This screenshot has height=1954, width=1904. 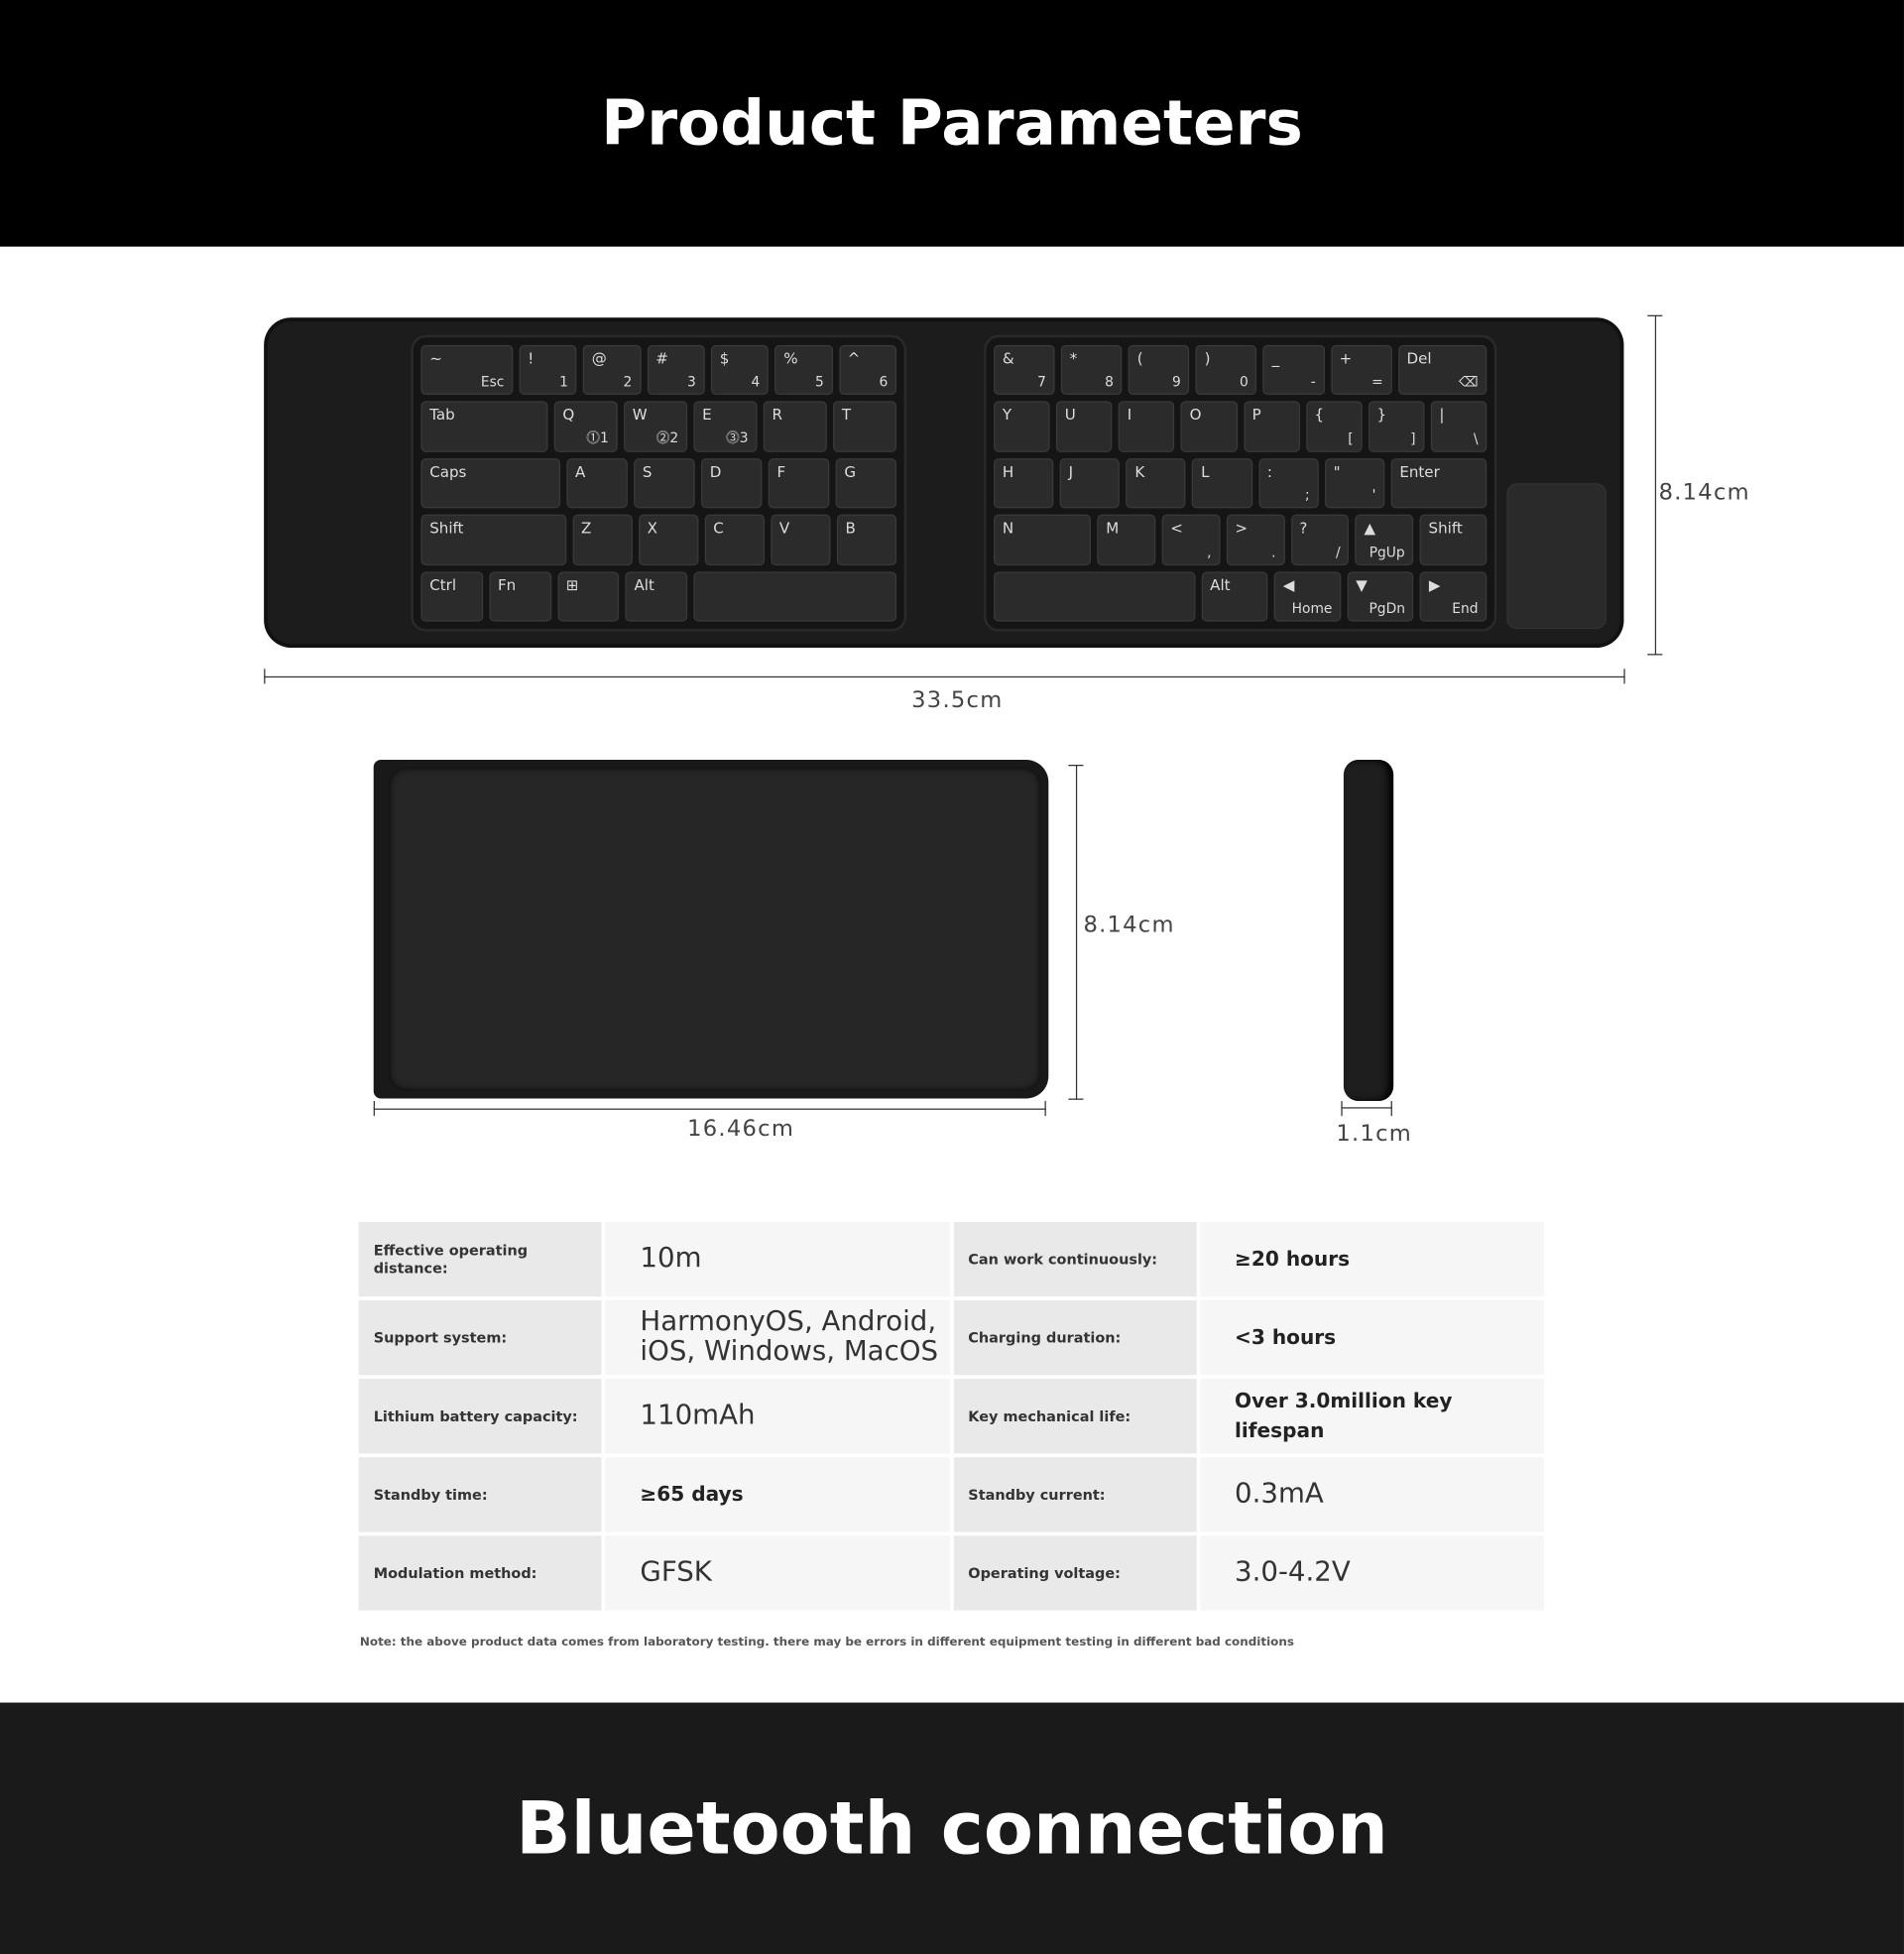 What do you see at coordinates (790, 358) in the screenshot?
I see `key-label: %` at bounding box center [790, 358].